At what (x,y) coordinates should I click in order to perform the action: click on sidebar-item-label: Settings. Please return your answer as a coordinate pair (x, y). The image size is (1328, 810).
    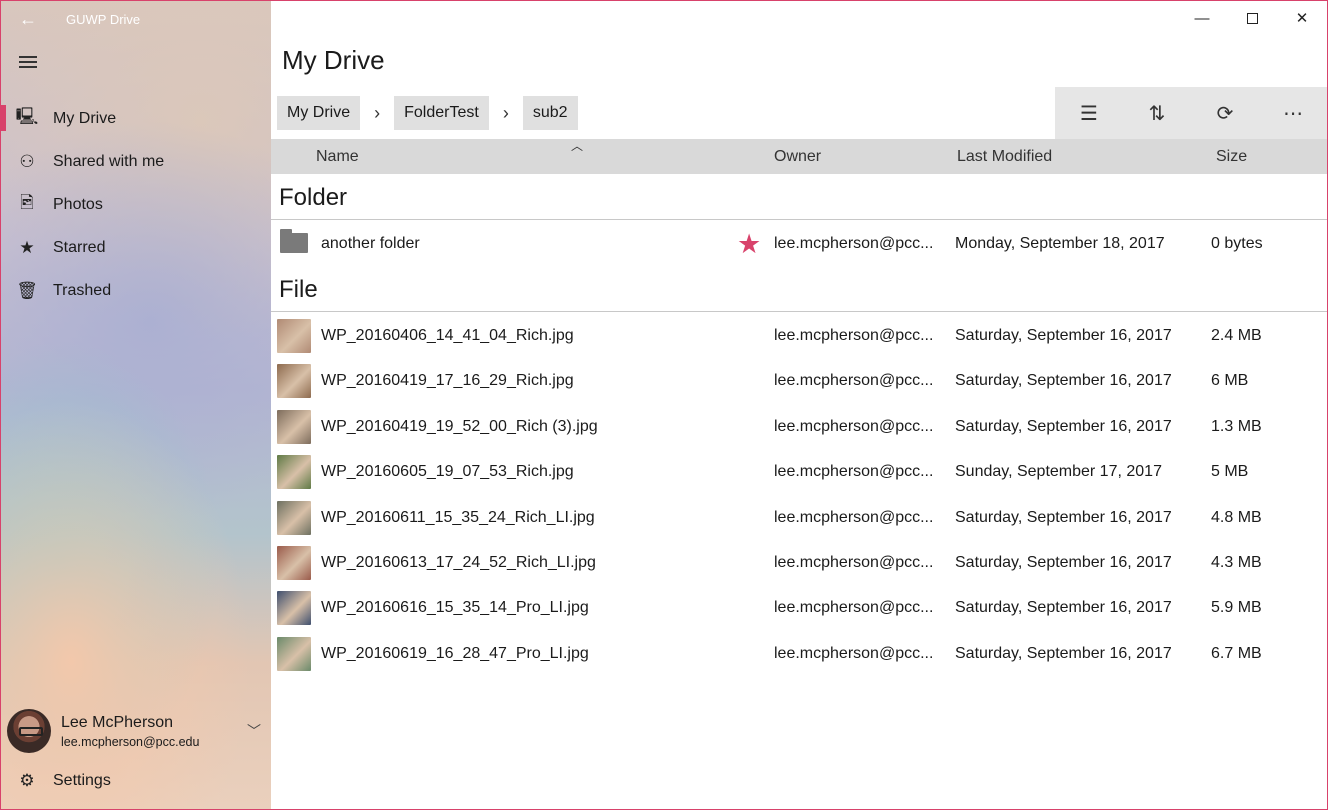
    Looking at the image, I should click on (82, 780).